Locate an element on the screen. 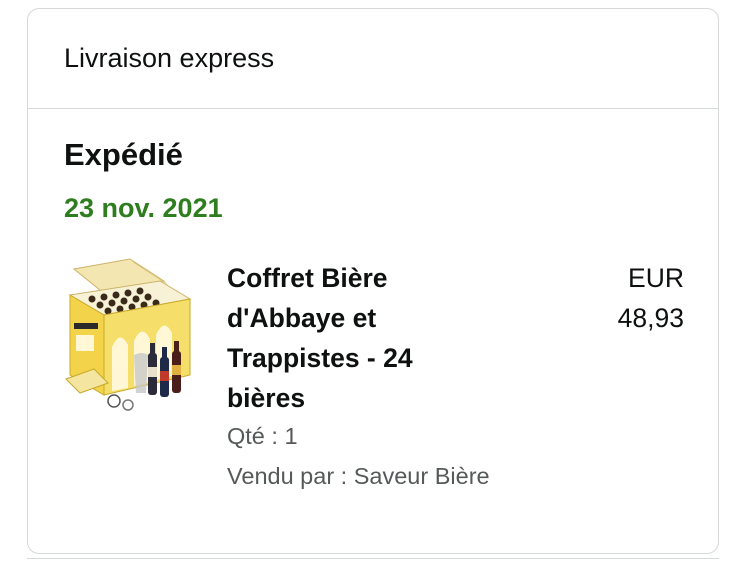 Image resolution: width=750 pixels, height=562 pixels. shipment-status: Expédié is located at coordinates (123, 154).